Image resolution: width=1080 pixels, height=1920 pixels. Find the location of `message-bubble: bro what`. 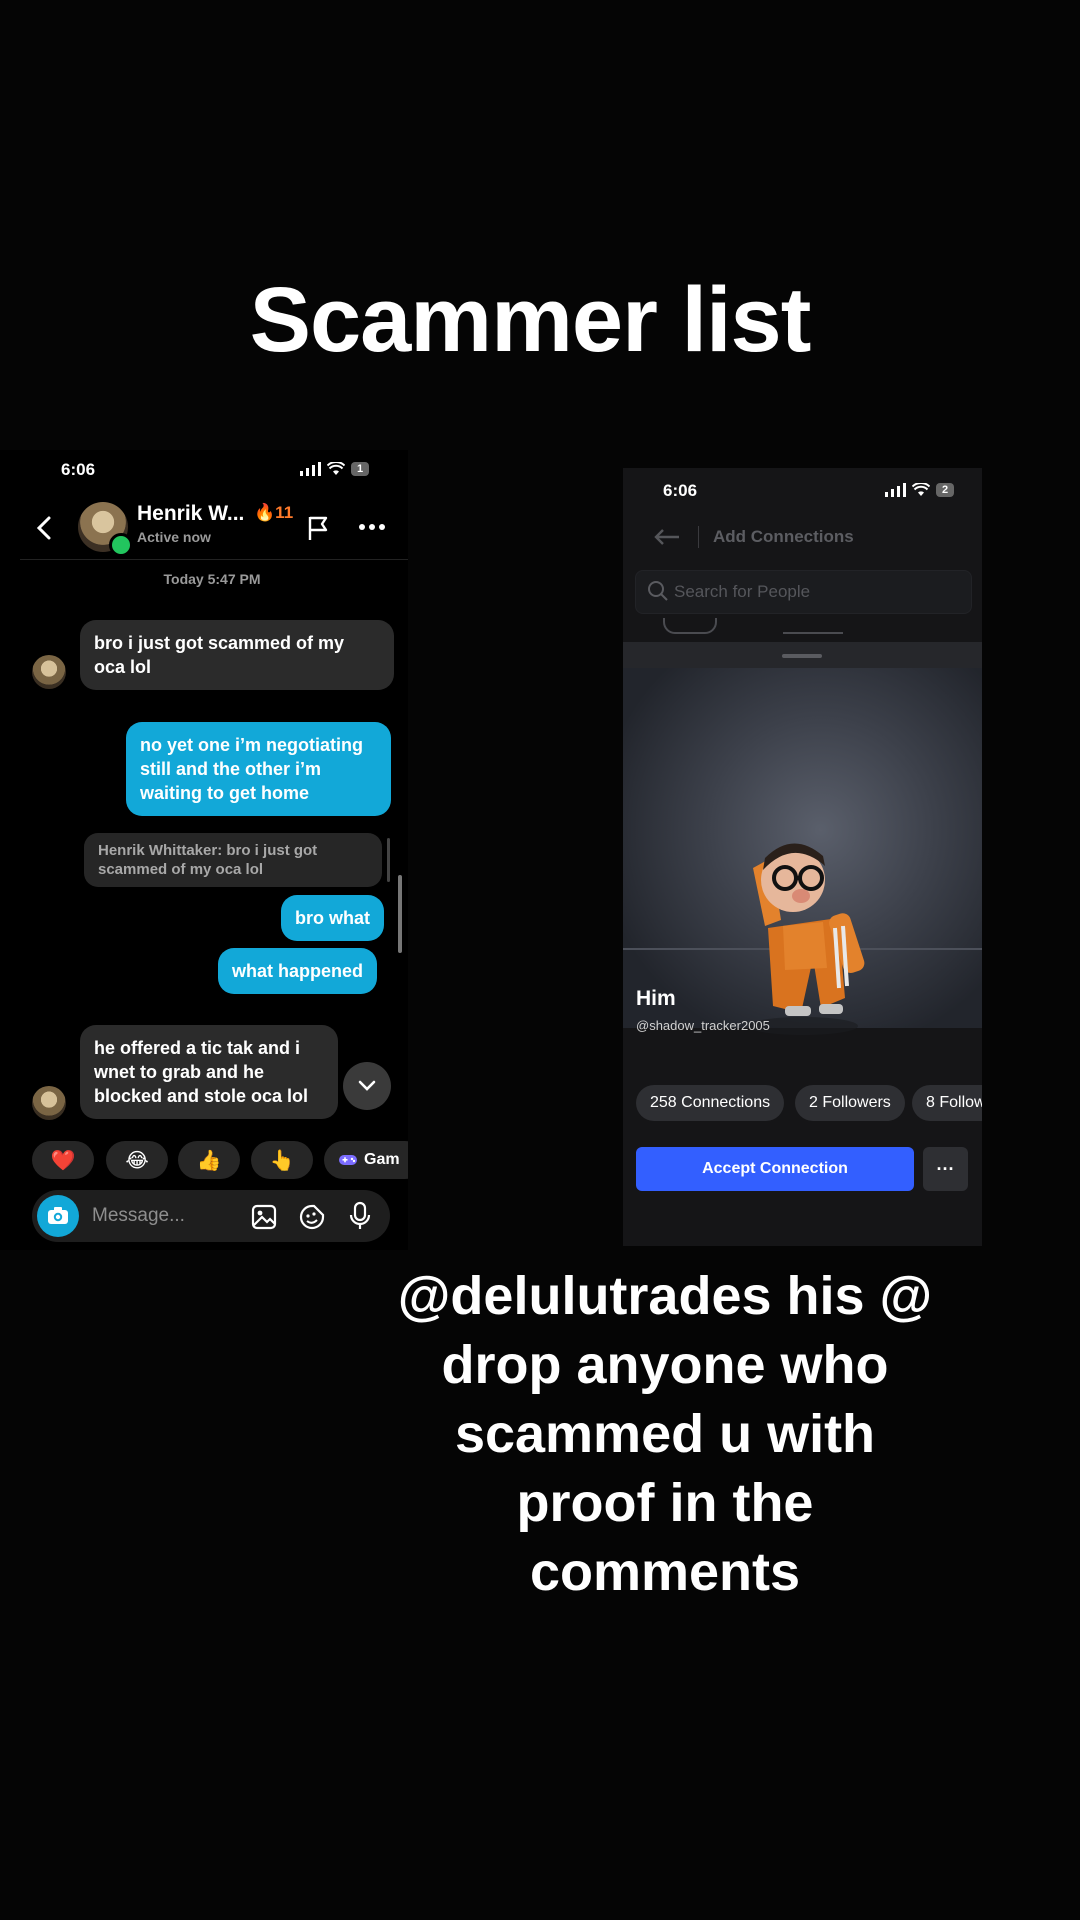

message-bubble: bro what is located at coordinates (332, 918).